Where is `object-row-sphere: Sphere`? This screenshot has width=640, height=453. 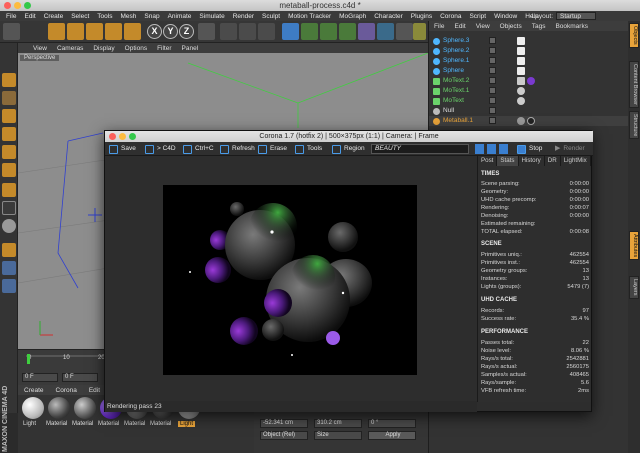
object-row-sphere: Sphere is located at coordinates (529, 71).